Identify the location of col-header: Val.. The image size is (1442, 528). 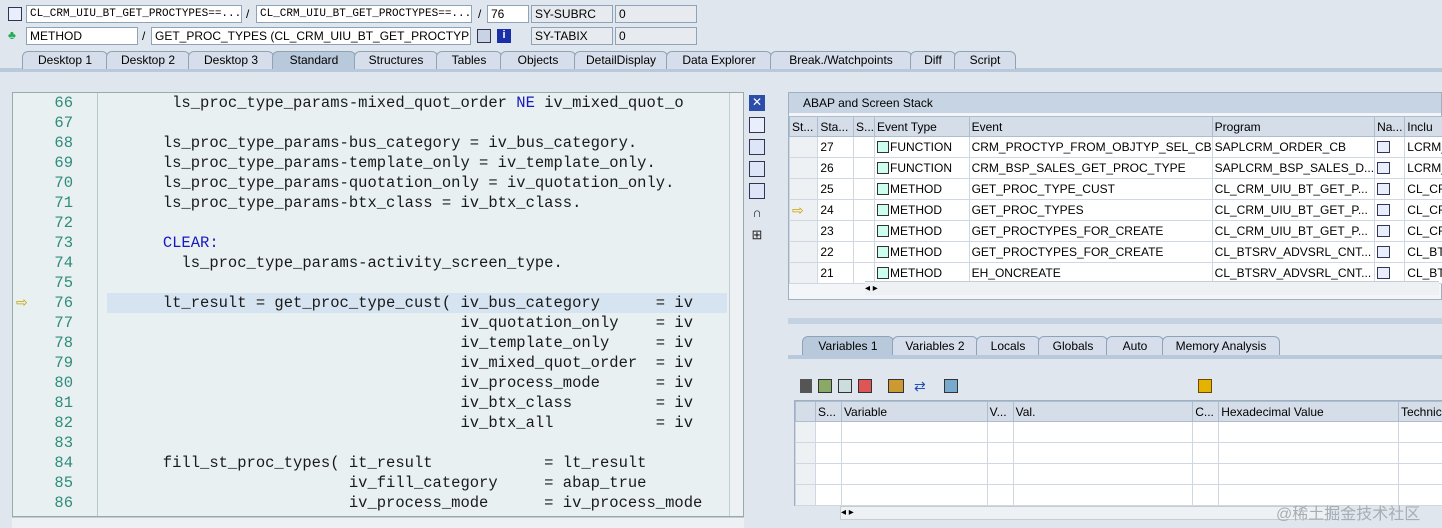
(1103, 411).